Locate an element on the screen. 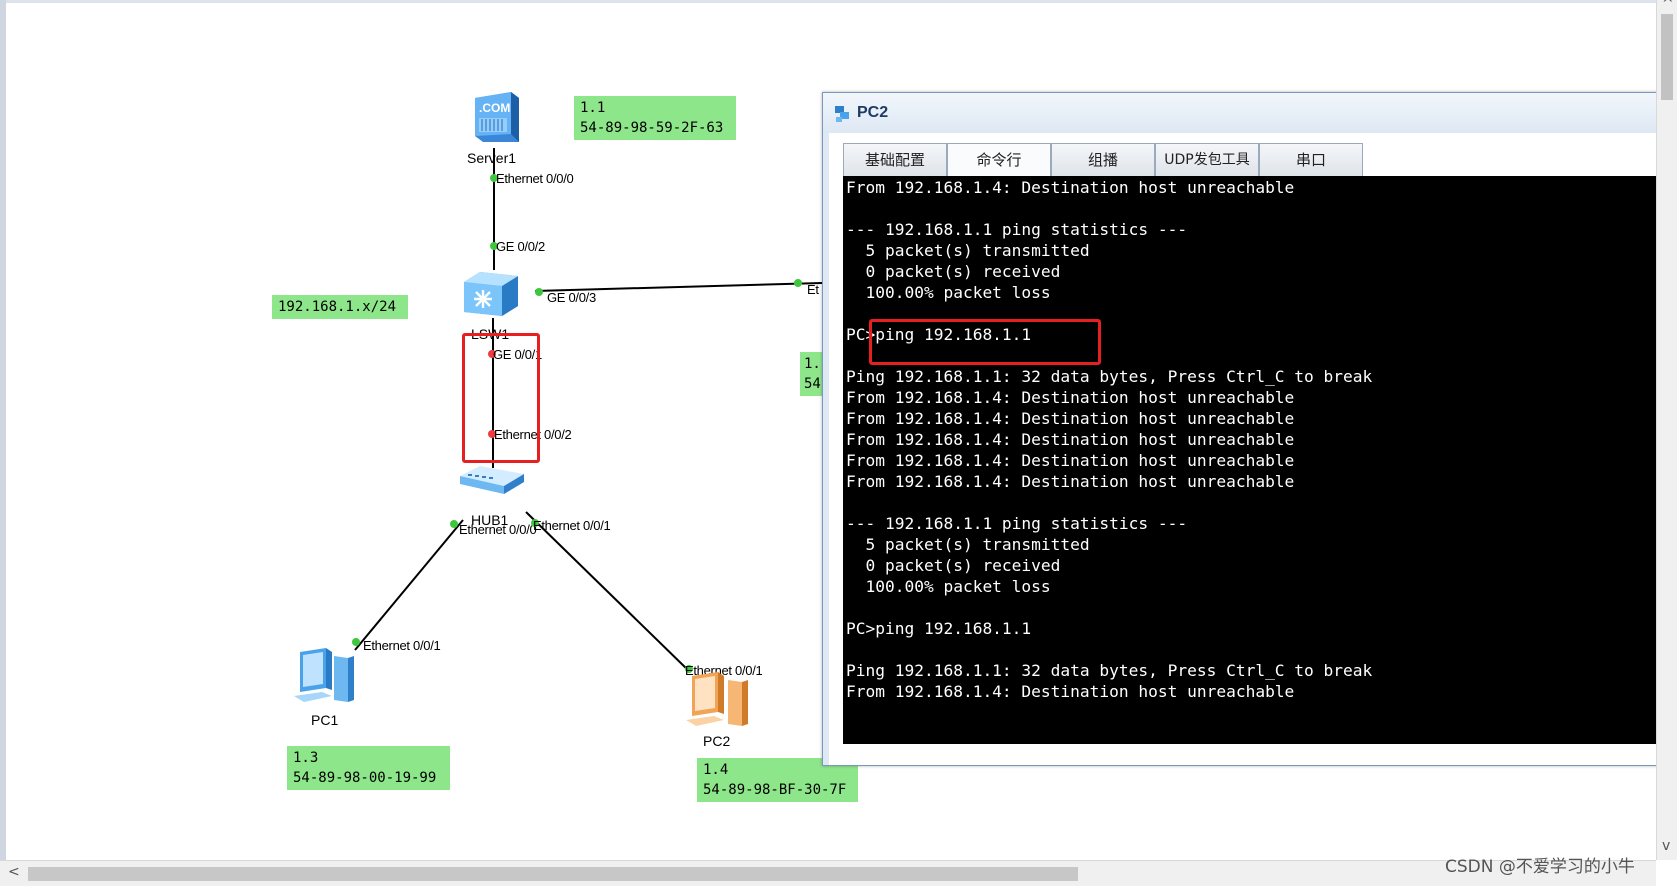 Image resolution: width=1677 pixels, height=886 pixels. hub-eth001-label: Ethernet 0/0/1 is located at coordinates (572, 525).